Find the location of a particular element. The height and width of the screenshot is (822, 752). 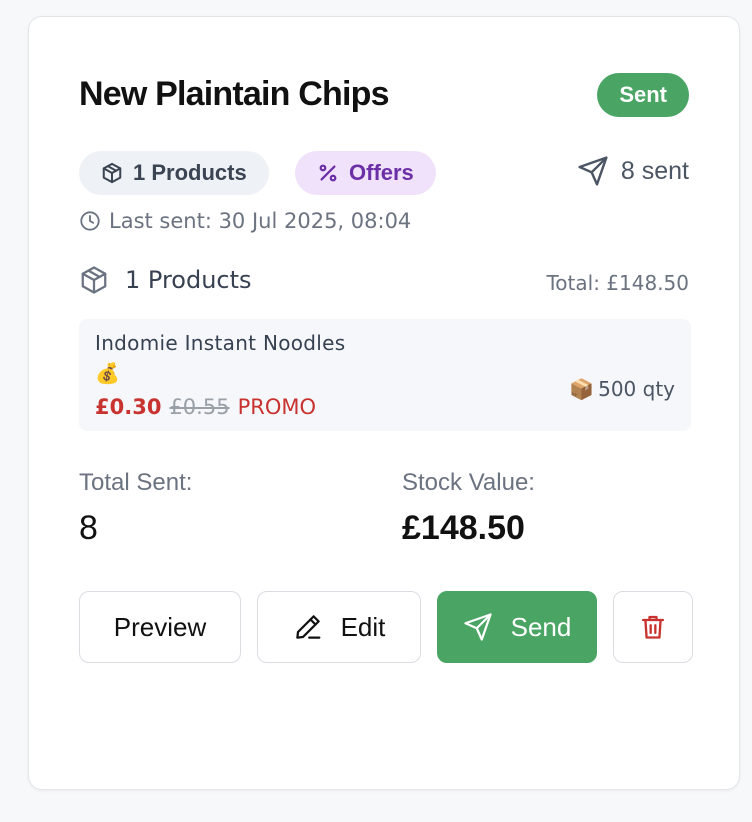

products-header: 1 Products is located at coordinates (165, 280).